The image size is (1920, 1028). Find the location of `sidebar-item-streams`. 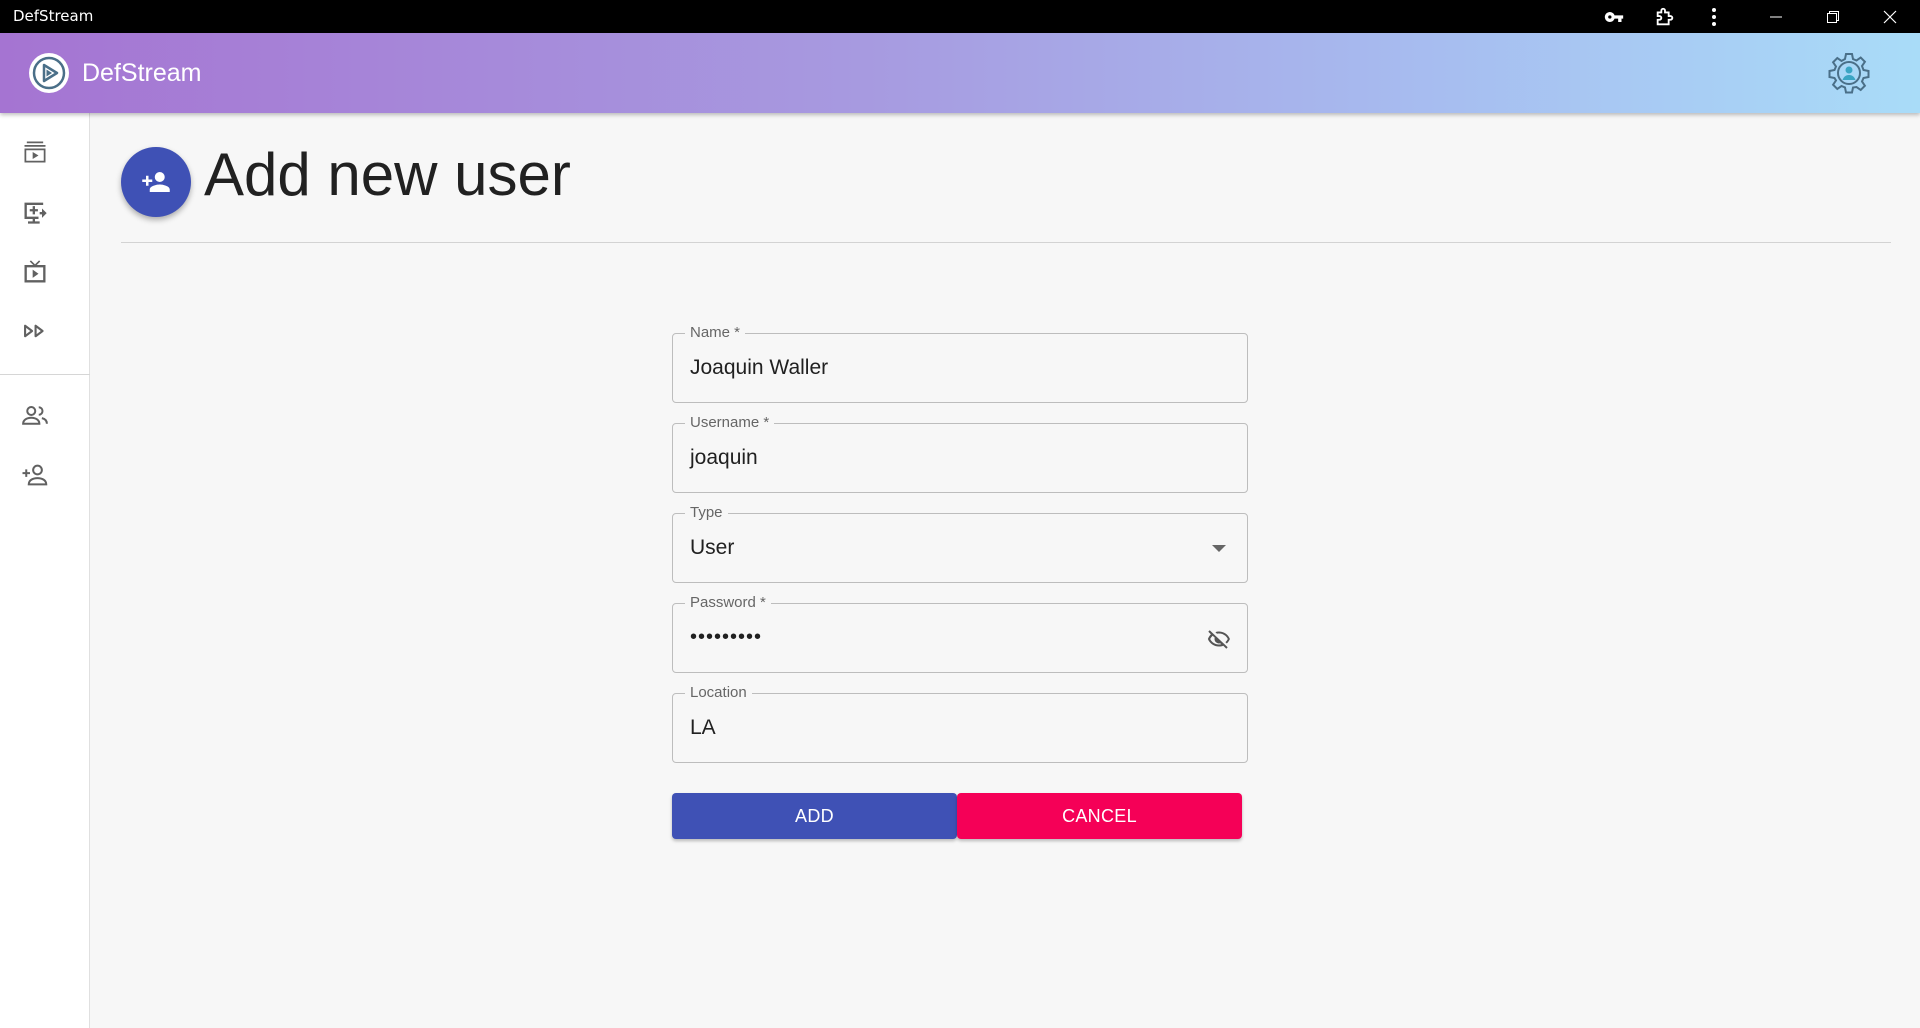

sidebar-item-streams is located at coordinates (35, 152).